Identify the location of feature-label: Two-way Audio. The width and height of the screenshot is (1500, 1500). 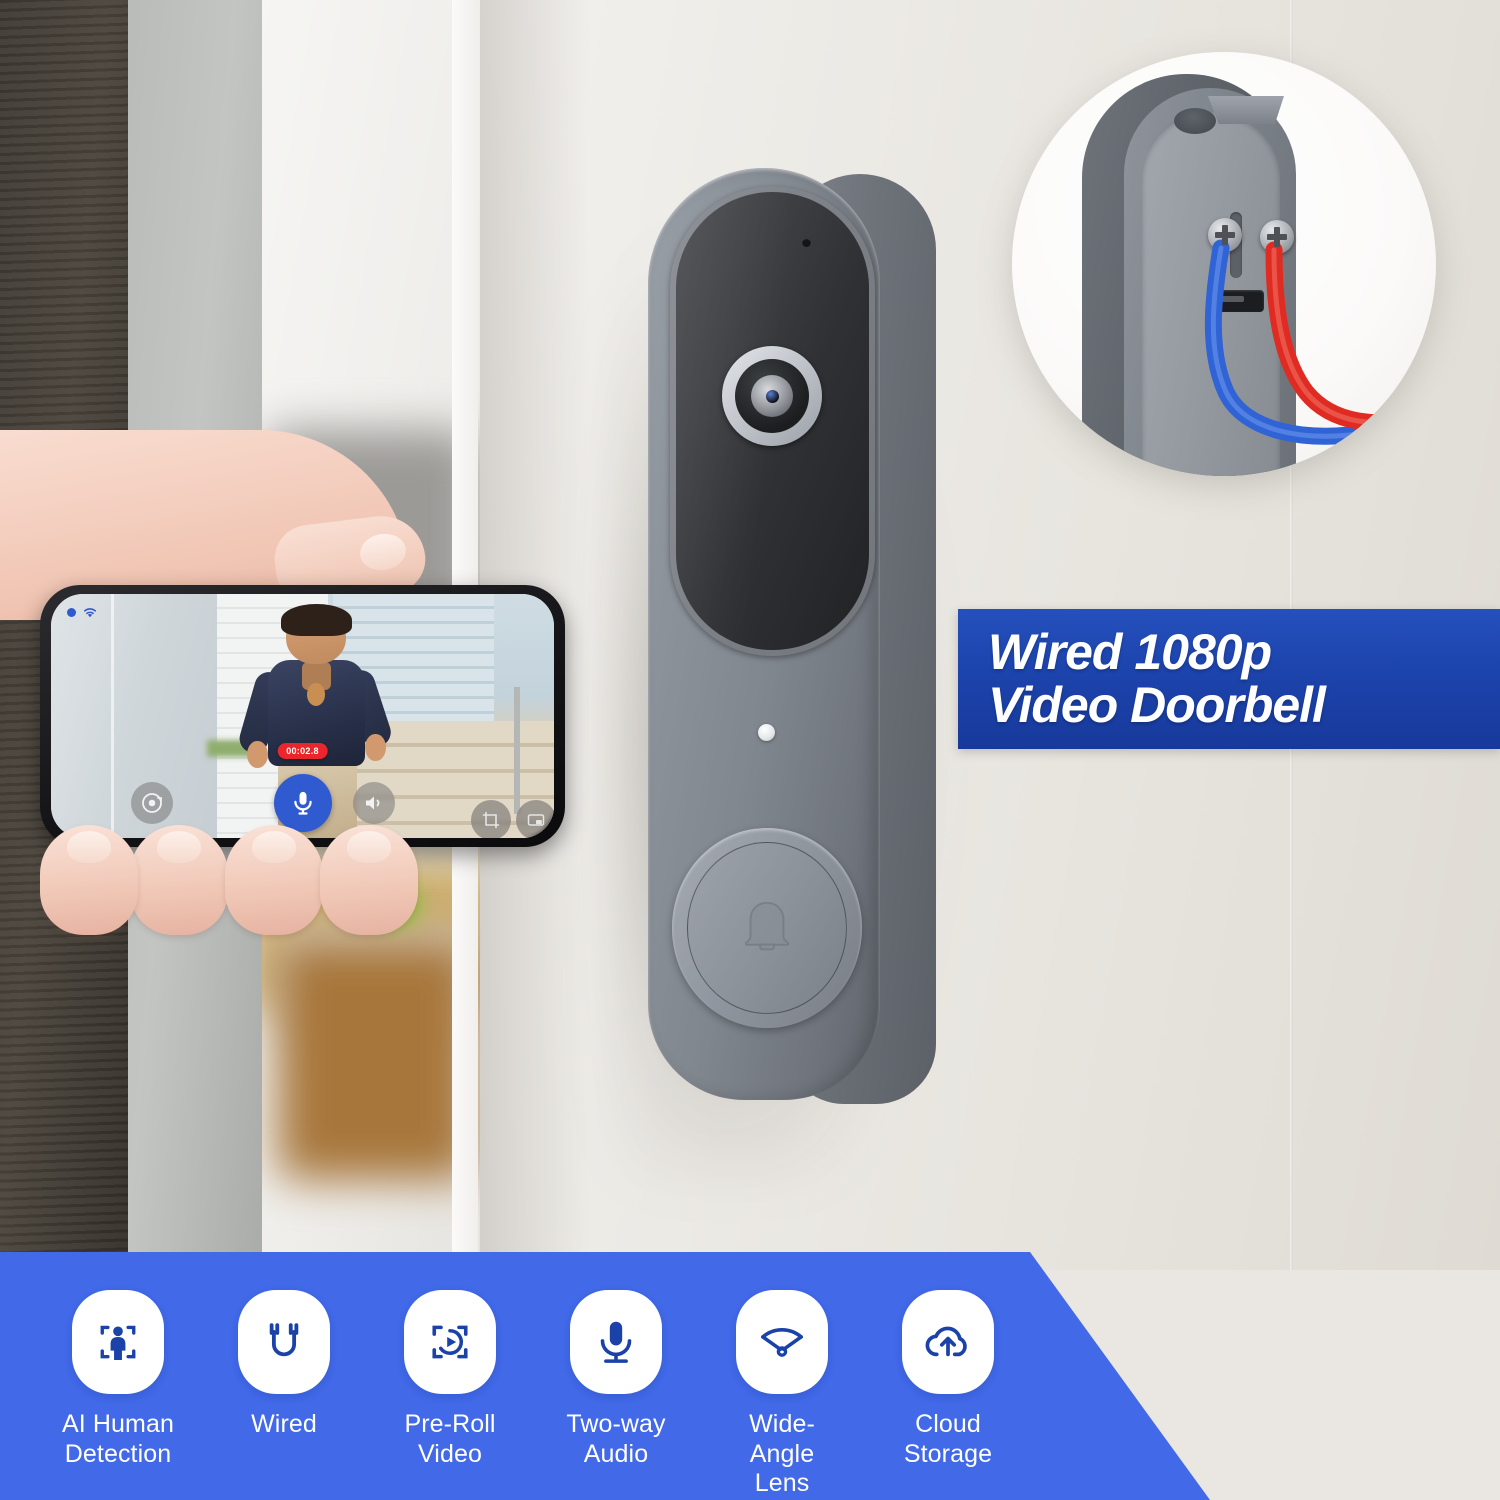
(616, 1439).